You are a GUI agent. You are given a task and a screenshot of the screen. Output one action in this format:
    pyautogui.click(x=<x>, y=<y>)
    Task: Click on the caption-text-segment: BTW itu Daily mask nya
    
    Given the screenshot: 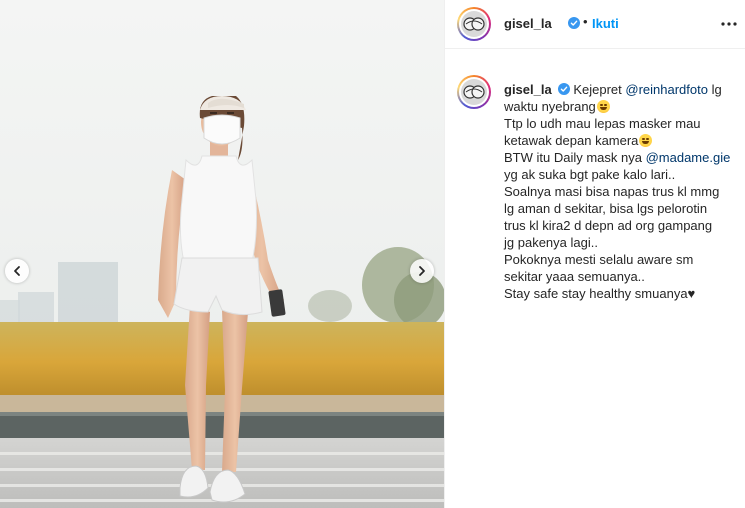 What is the action you would take?
    pyautogui.click(x=575, y=157)
    